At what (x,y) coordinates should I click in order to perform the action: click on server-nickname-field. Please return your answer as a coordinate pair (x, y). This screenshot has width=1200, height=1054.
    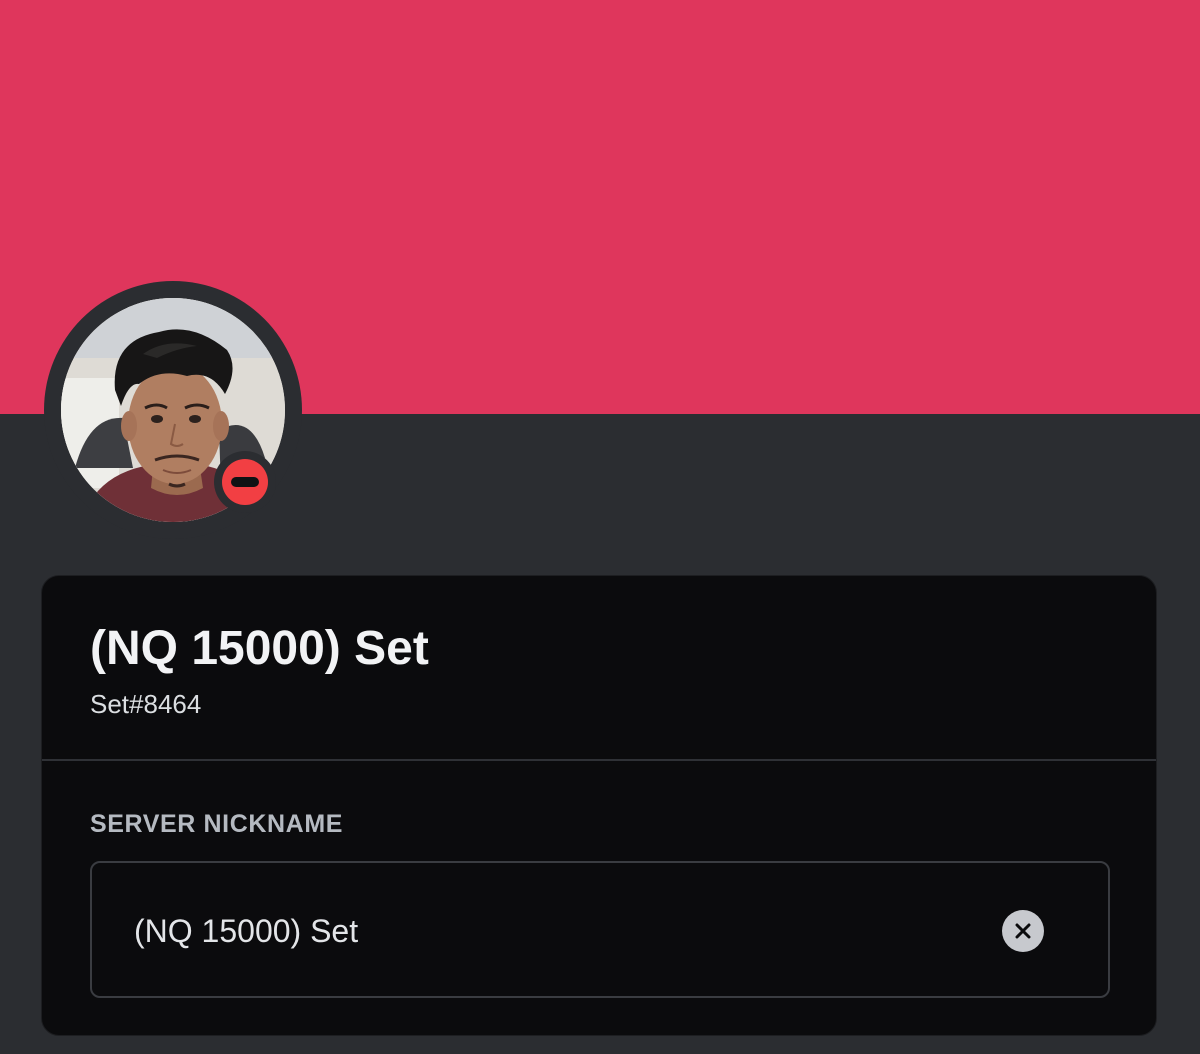
    Looking at the image, I should click on (600, 929).